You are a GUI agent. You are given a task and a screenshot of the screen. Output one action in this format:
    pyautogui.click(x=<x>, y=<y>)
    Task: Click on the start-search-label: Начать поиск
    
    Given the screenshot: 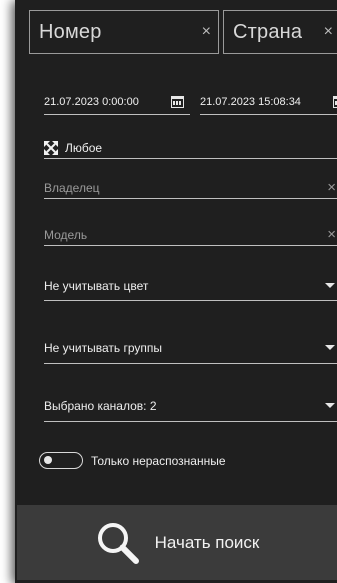 What is the action you would take?
    pyautogui.click(x=207, y=542)
    